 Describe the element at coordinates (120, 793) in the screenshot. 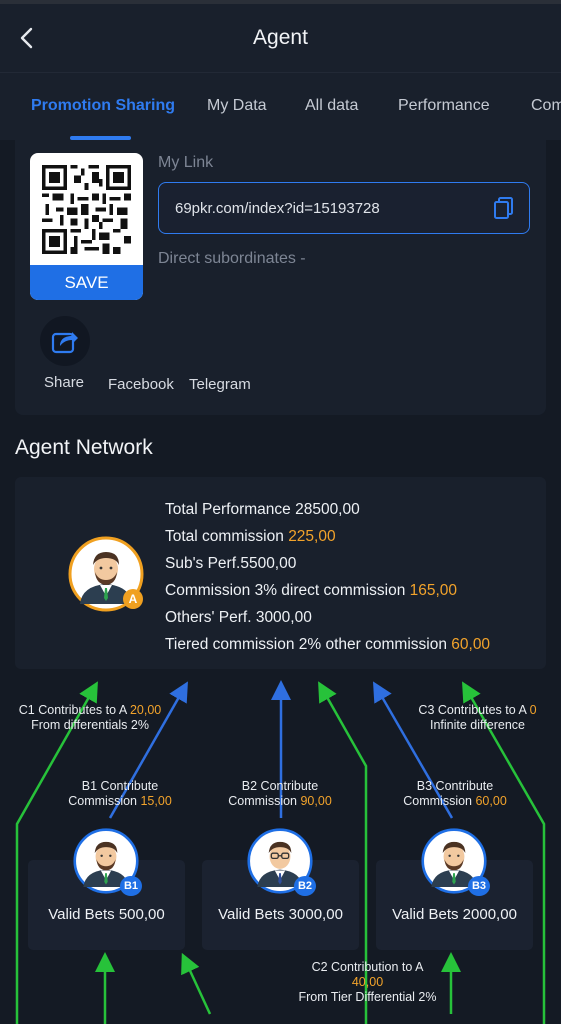

I see `b1-contribution-note: B1 Contribute Commission 15,00` at that location.